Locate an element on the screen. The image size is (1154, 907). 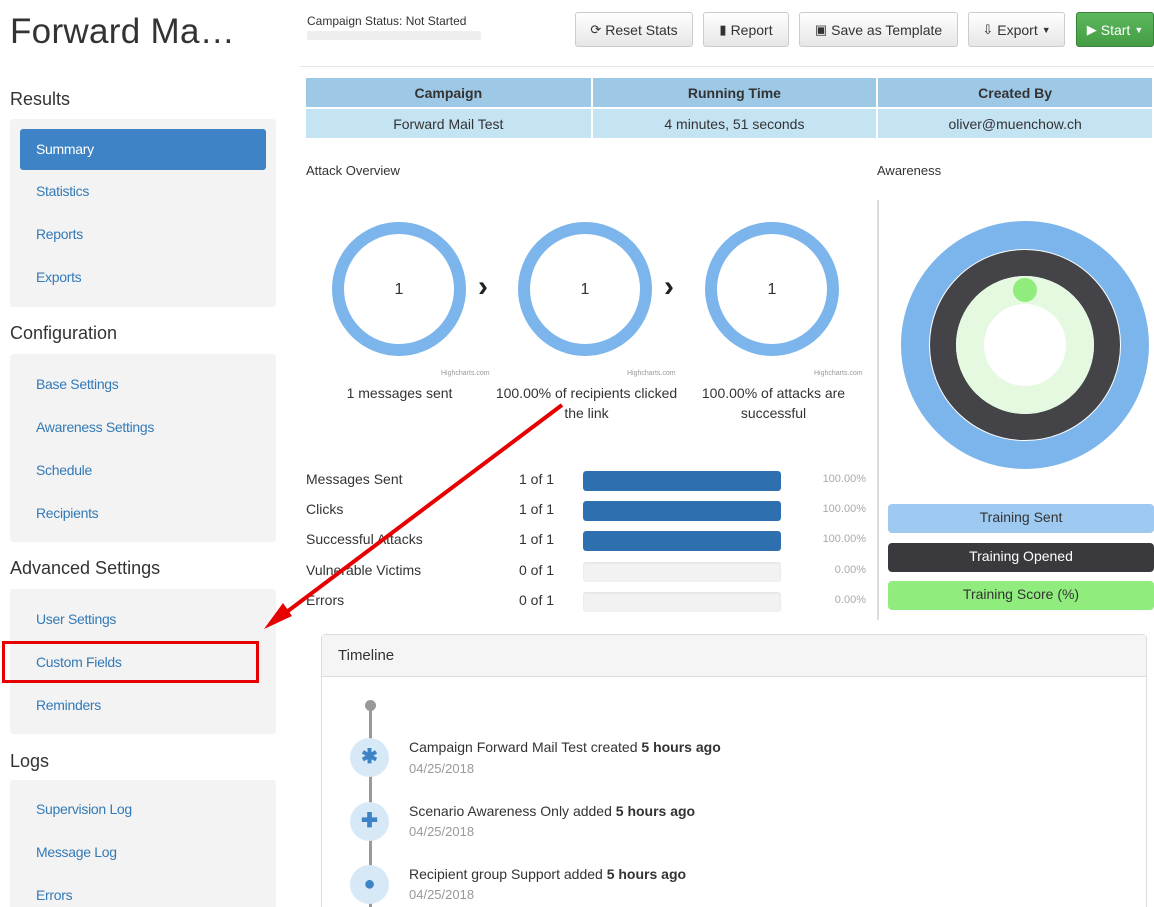
nav-awareness-settings: Awareness Settings is located at coordinates (143, 427).